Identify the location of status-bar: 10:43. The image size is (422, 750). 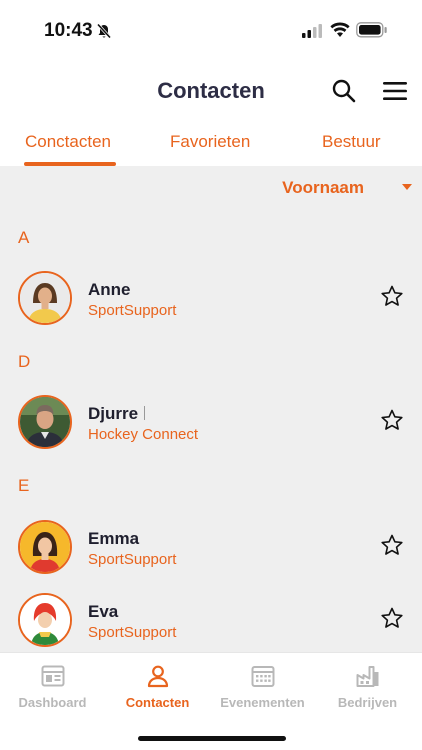
(211, 32).